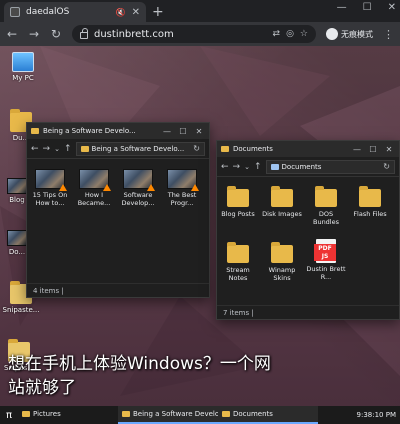  Describe the element at coordinates (118, 131) in the screenshot. I see `window-titlebar: Being a Software Develo... — ☐ ✕` at that location.